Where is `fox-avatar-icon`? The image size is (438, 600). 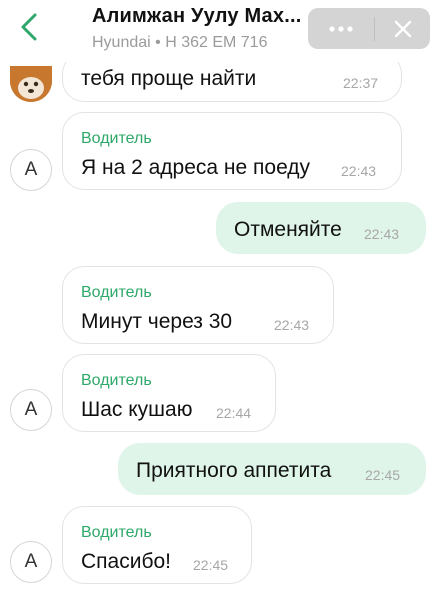 fox-avatar-icon is located at coordinates (31, 84).